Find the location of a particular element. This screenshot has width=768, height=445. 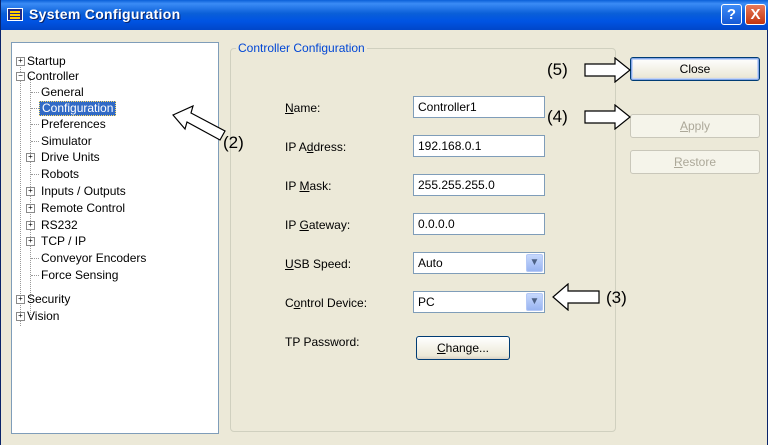

tree-item-vision: Vision is located at coordinates (43, 316).